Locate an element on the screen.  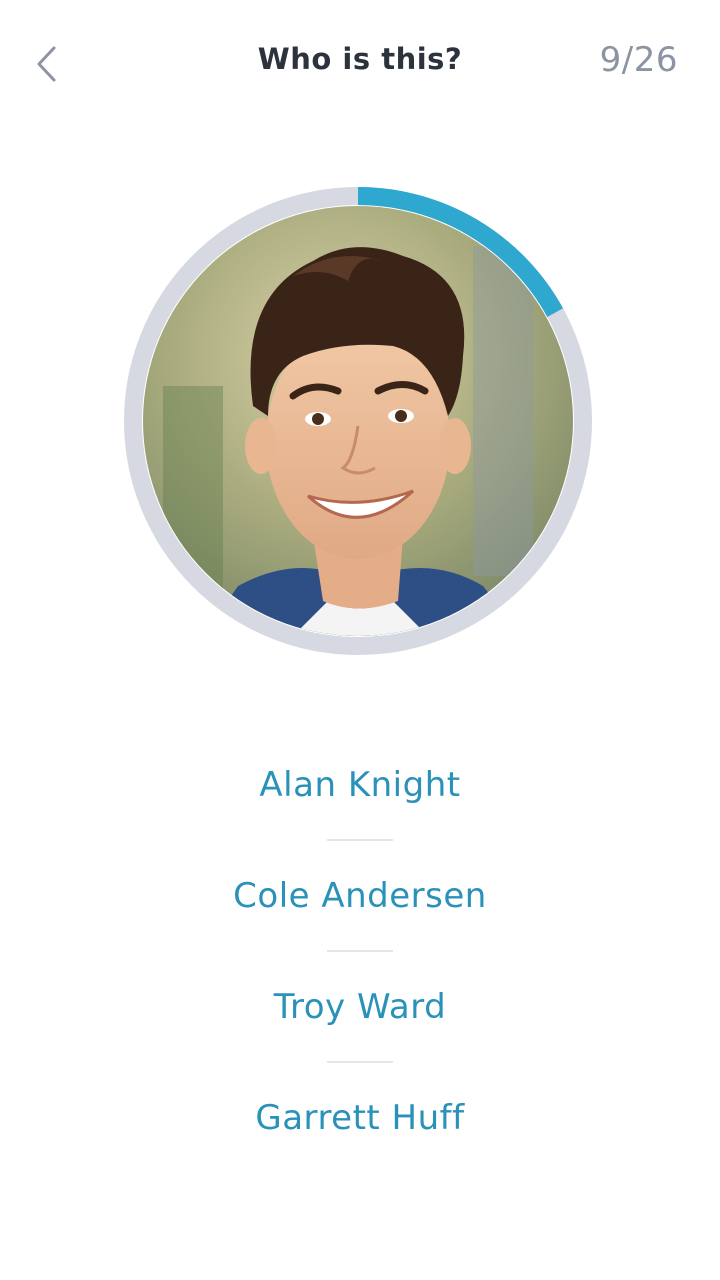
answer-option-label: Troy Ward is located at coordinates (360, 1006).